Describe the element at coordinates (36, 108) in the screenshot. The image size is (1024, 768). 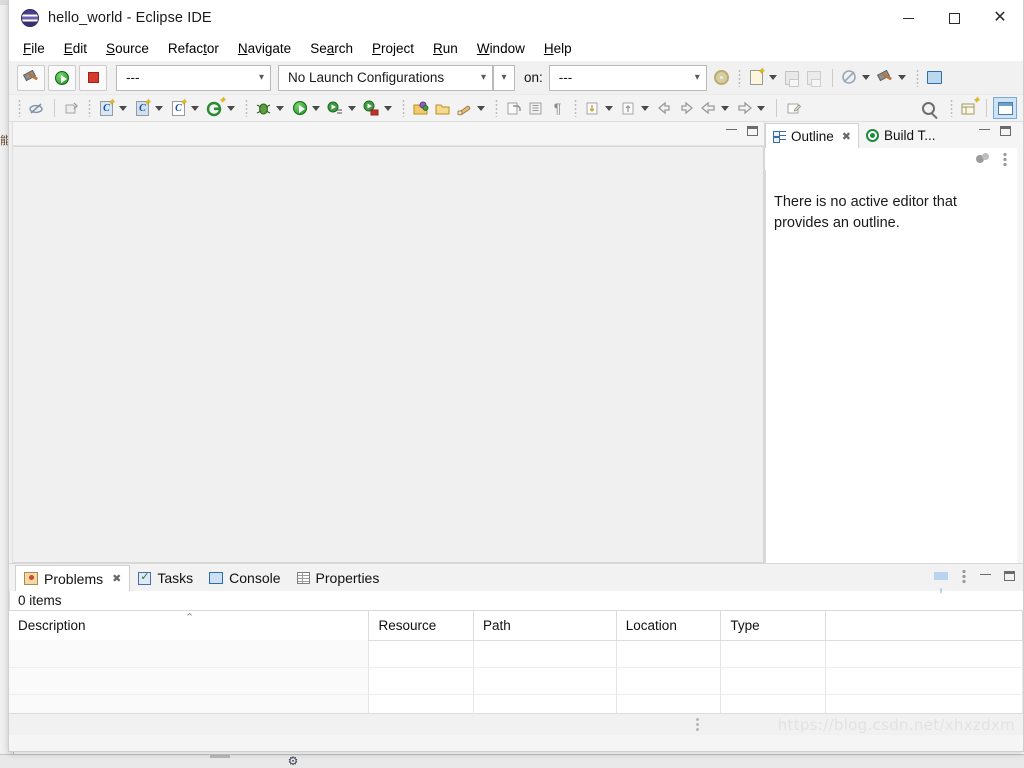
I see `toggle-mark-occurrences-button` at that location.